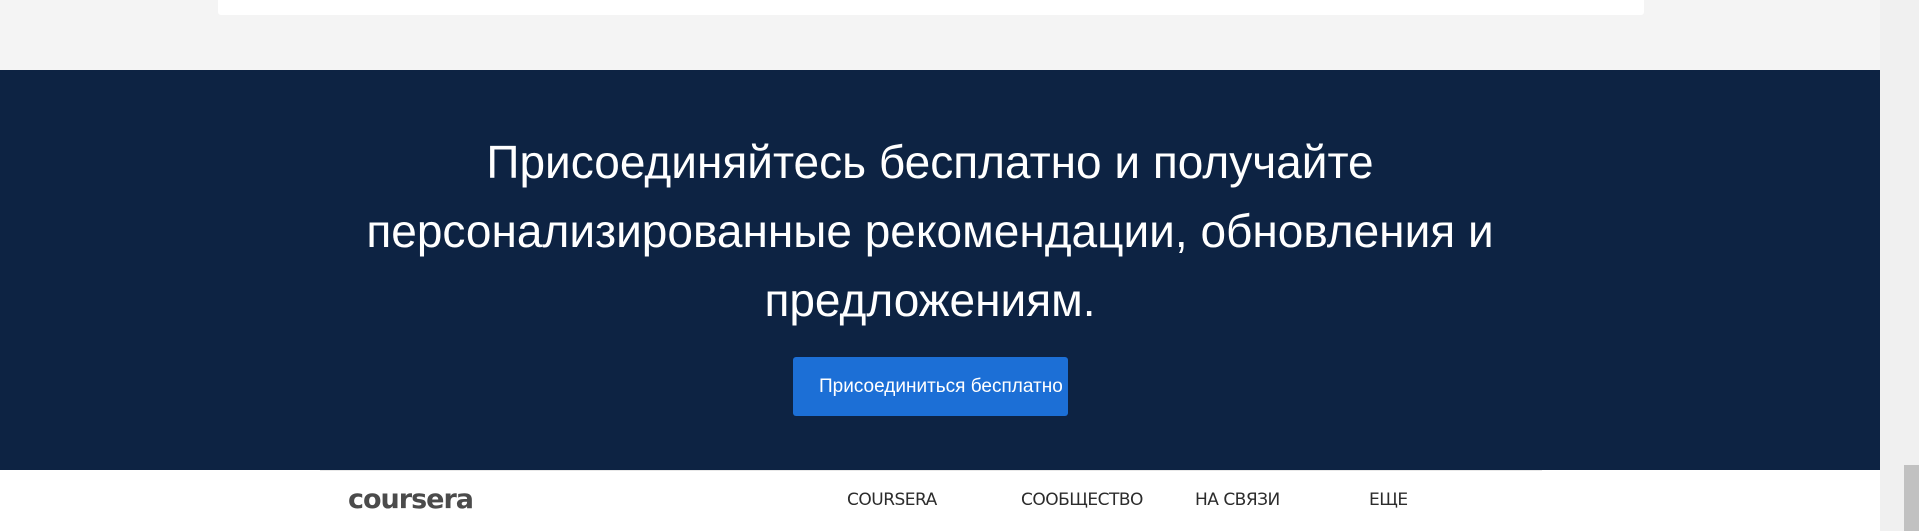  Describe the element at coordinates (931, 7) in the screenshot. I see `content-card-bottom` at that location.